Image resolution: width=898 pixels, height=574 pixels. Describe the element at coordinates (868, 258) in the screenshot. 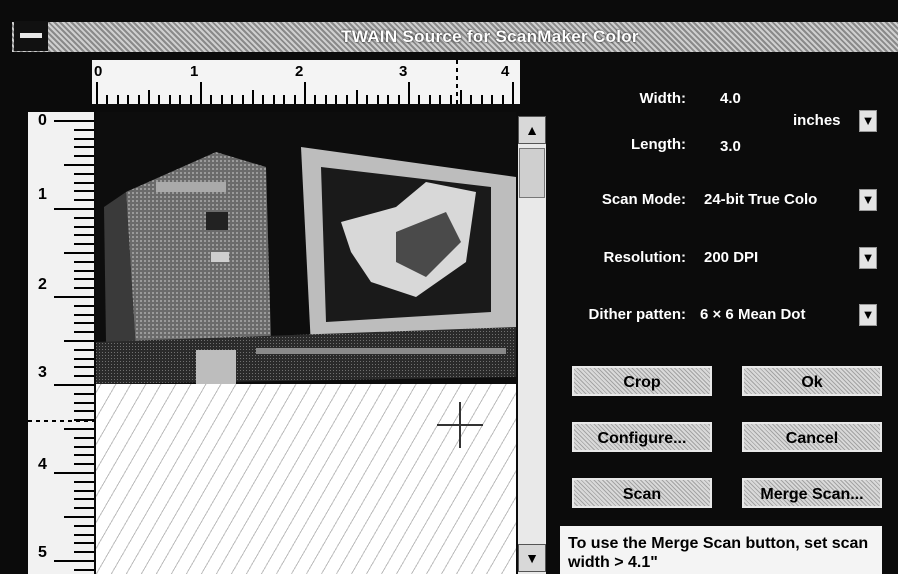

I see `resolution-dropdown-arrow-icon: ▼` at that location.